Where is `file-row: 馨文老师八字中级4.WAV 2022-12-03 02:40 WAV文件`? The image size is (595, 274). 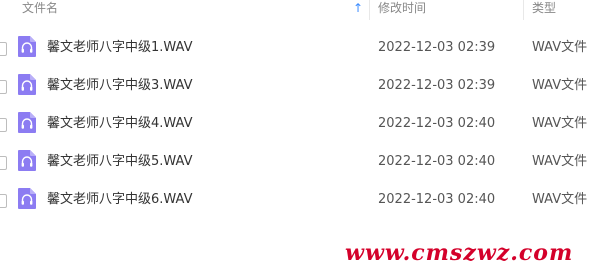 file-row: 馨文老师八字中级4.WAV 2022-12-03 02:40 WAV文件 is located at coordinates (297, 126).